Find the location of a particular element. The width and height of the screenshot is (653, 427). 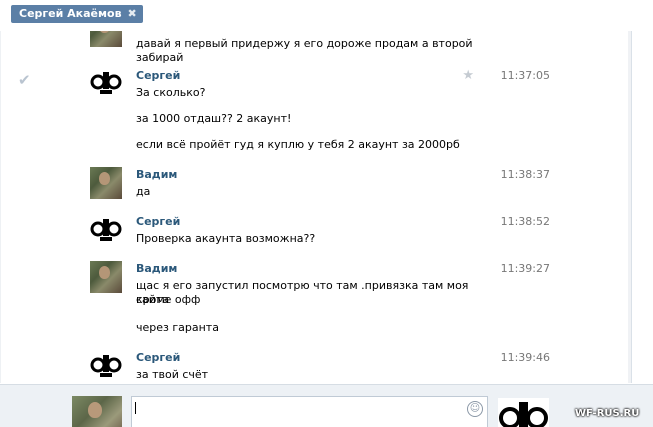

text-caret is located at coordinates (135, 408).